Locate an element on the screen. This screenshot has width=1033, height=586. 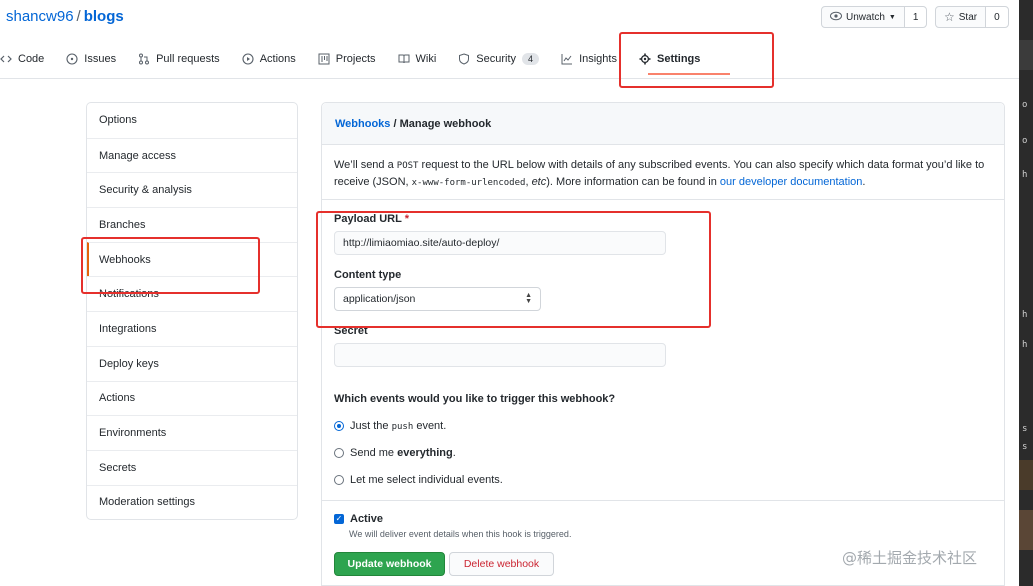
tab-pull-requests: Pull requests is located at coordinates (179, 59).